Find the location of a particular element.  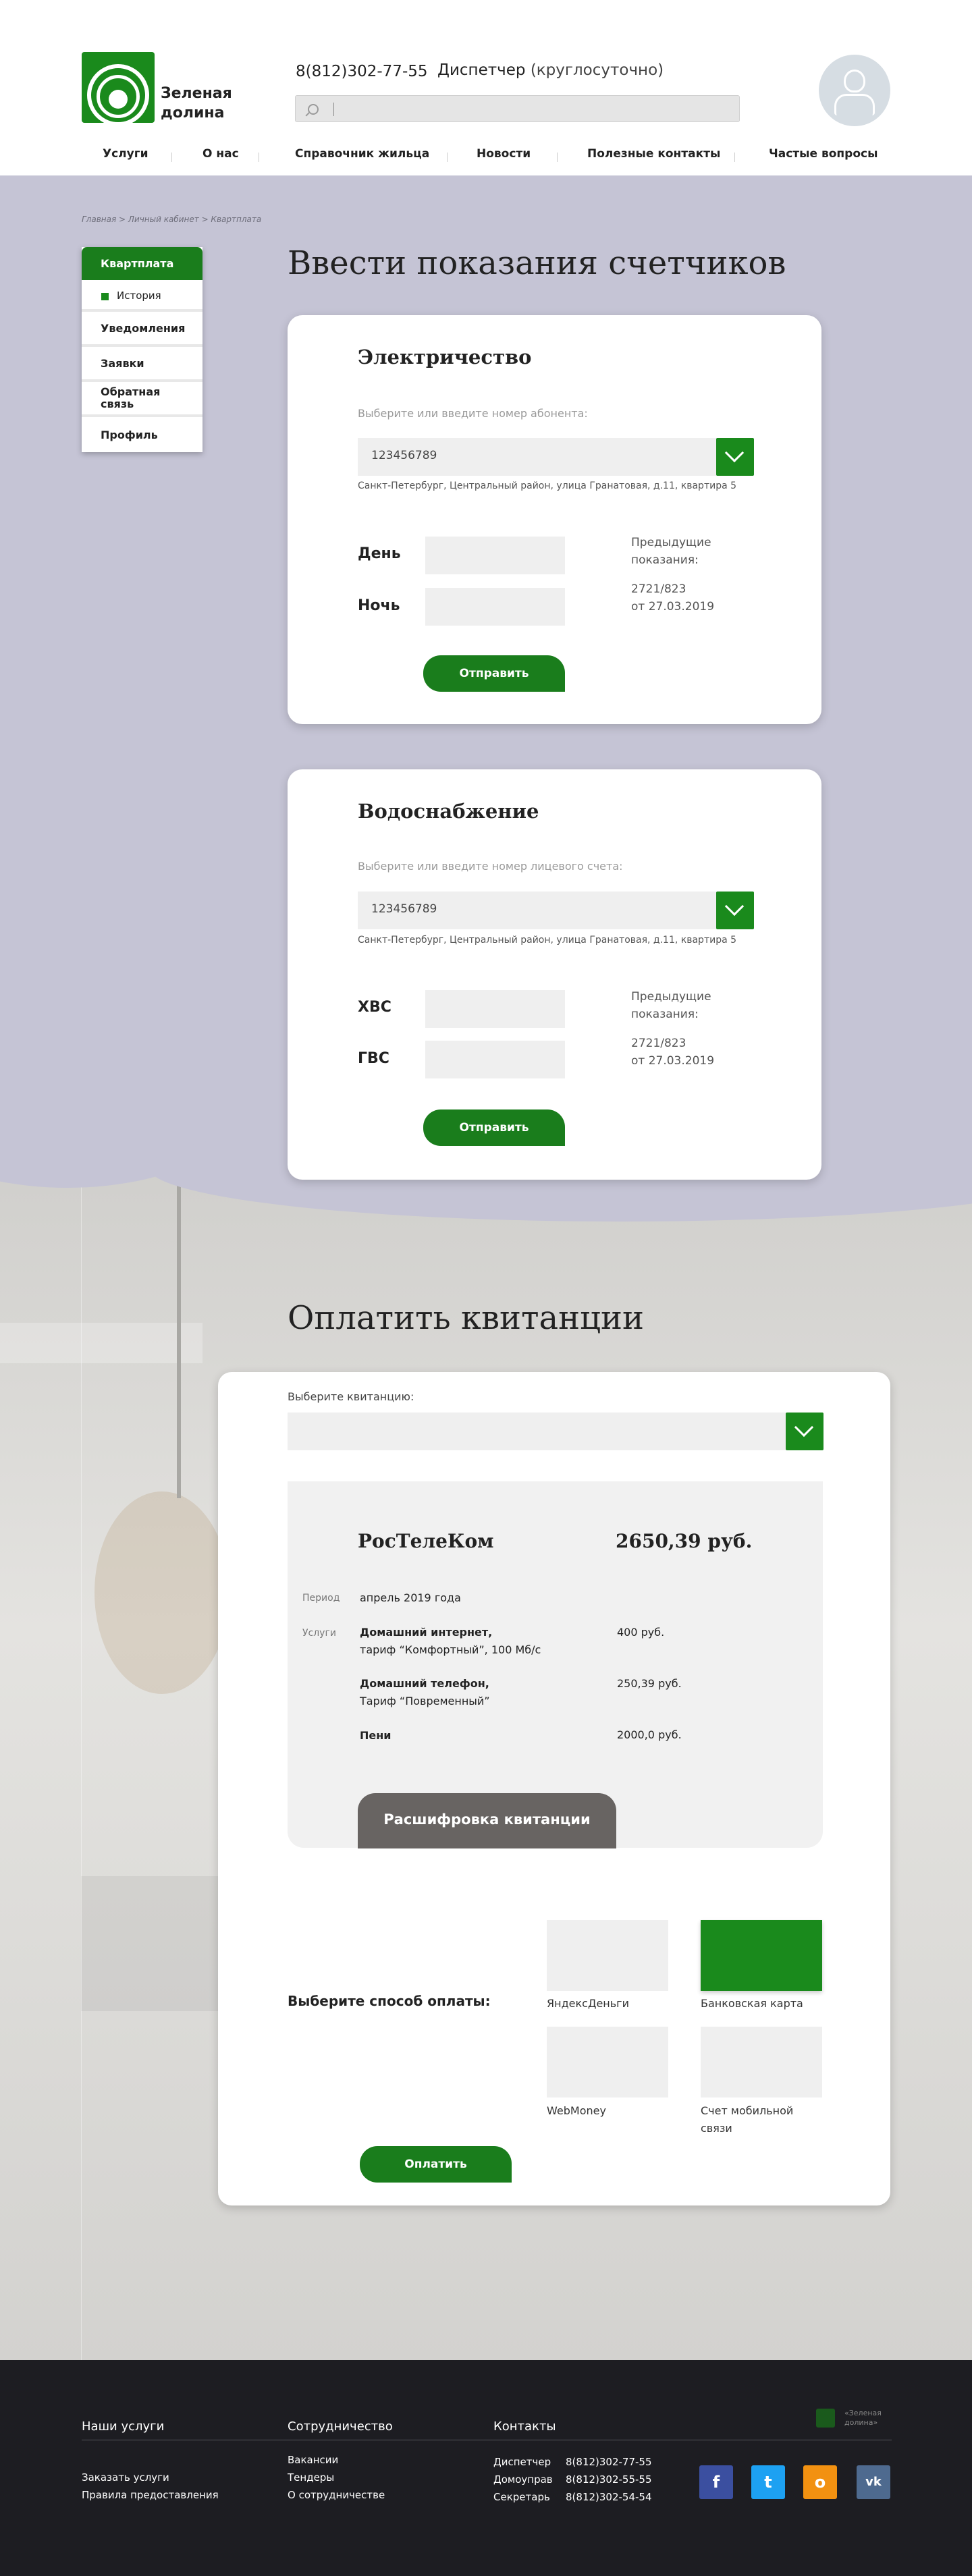

method-mobile-tile is located at coordinates (761, 2062).